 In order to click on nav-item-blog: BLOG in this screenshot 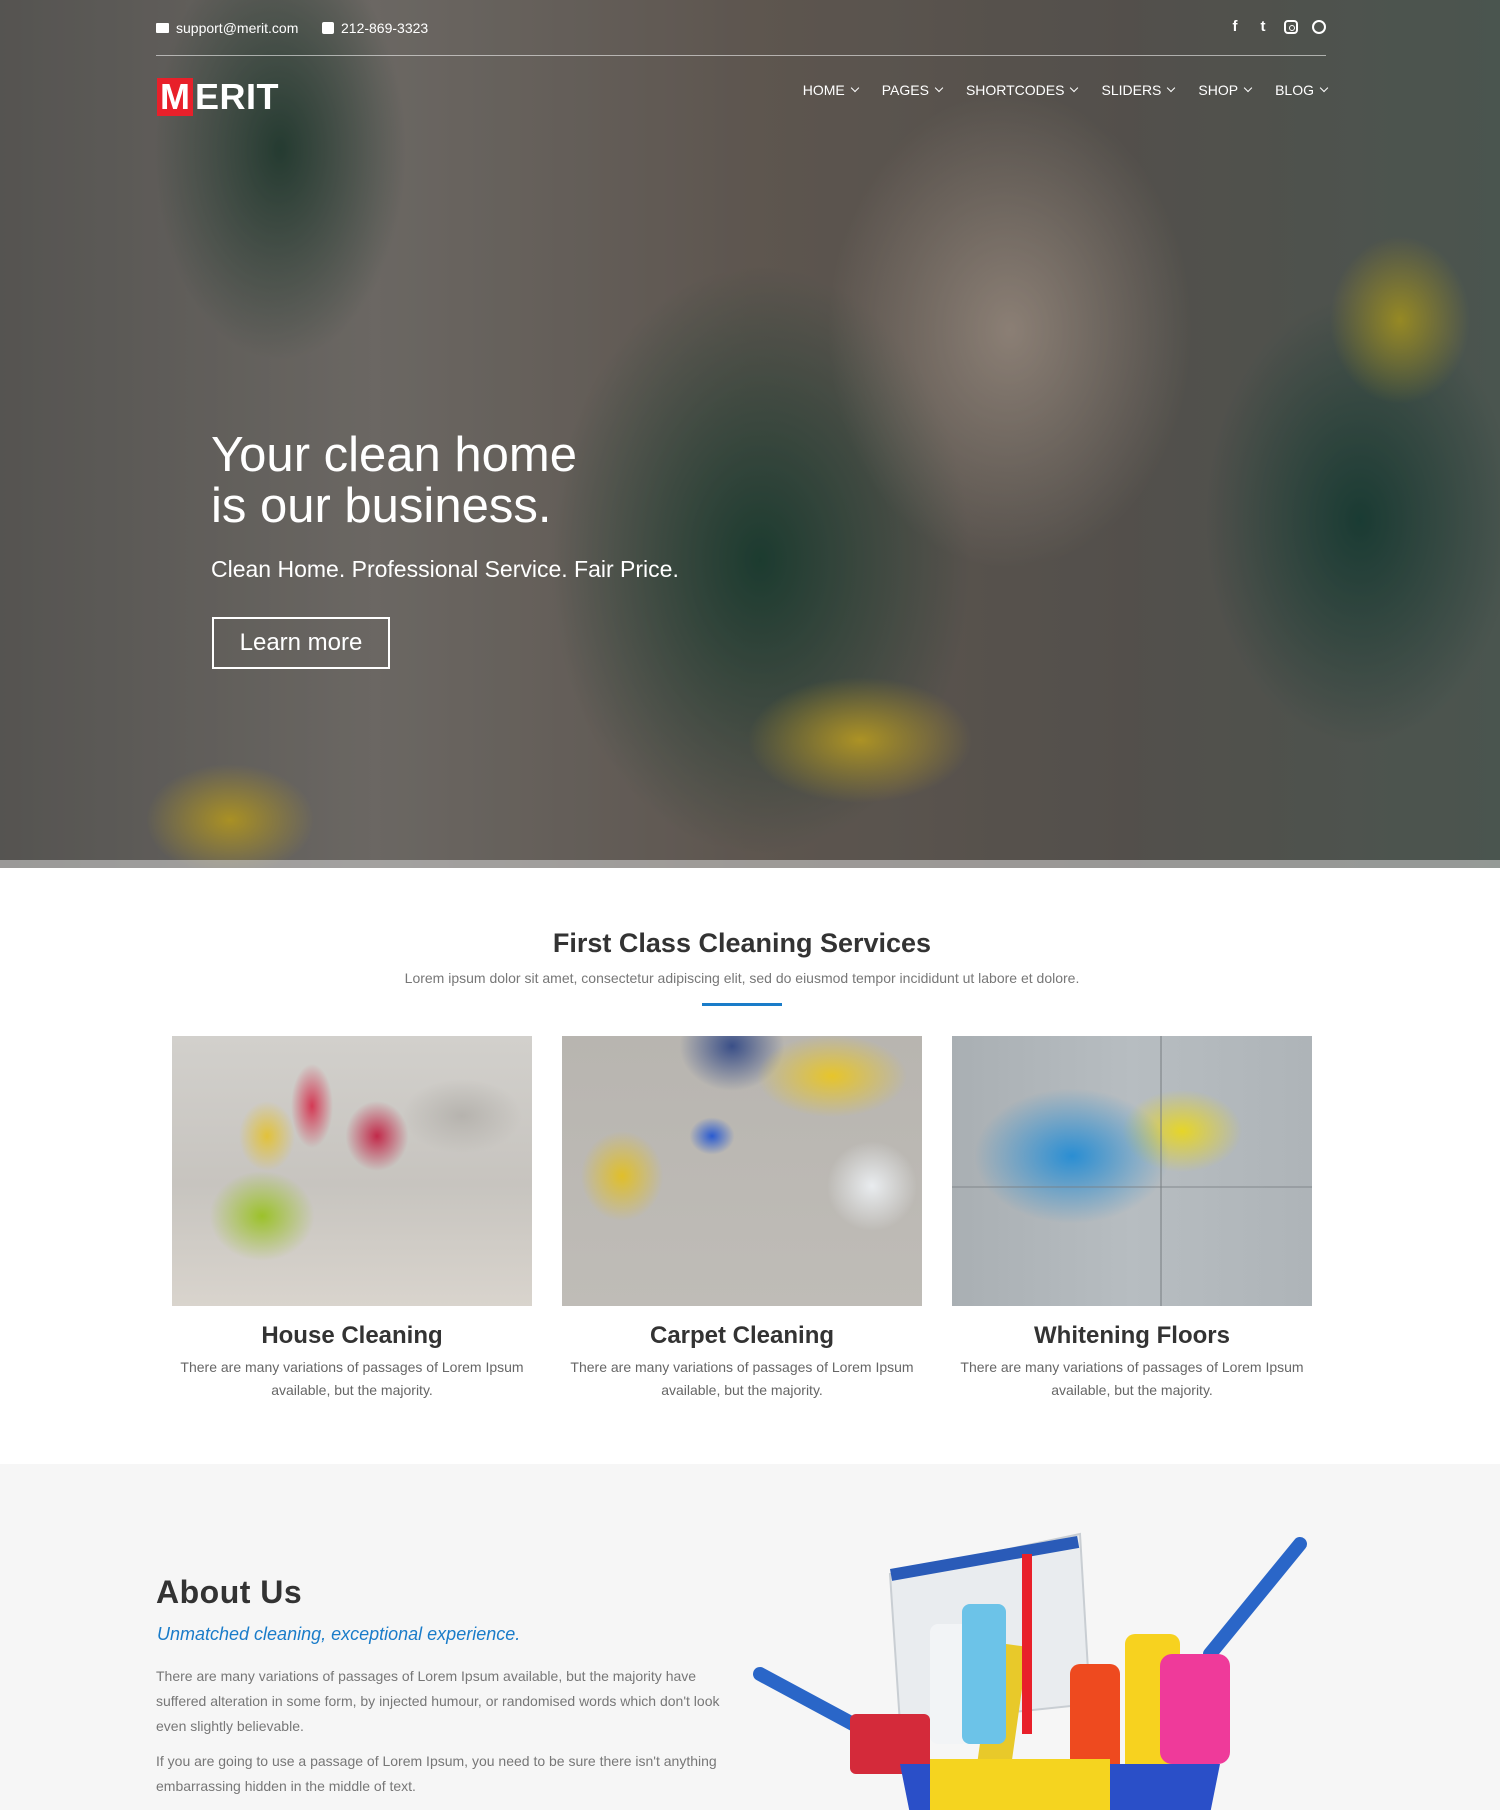, I will do `click(1302, 90)`.